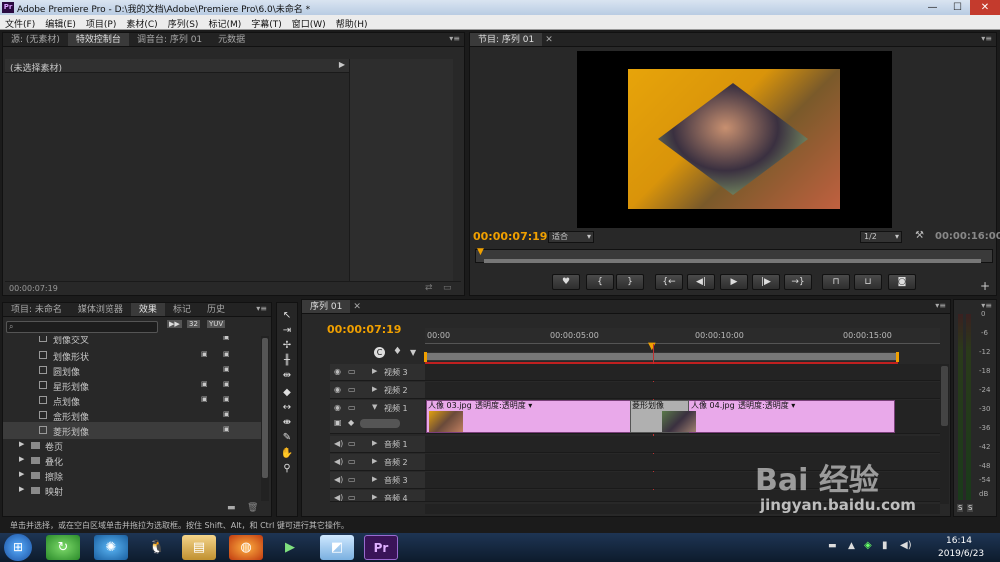 The height and width of the screenshot is (562, 1000). What do you see at coordinates (919, 235) in the screenshot?
I see `wrench-icon: ⚒` at bounding box center [919, 235].